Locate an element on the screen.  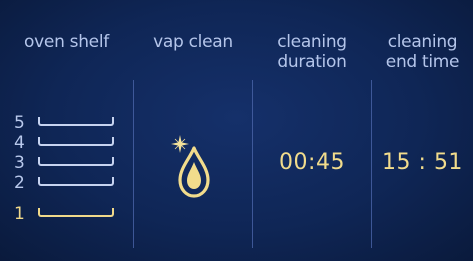
steam-drop-sparkle-icon is located at coordinates (192, 167).